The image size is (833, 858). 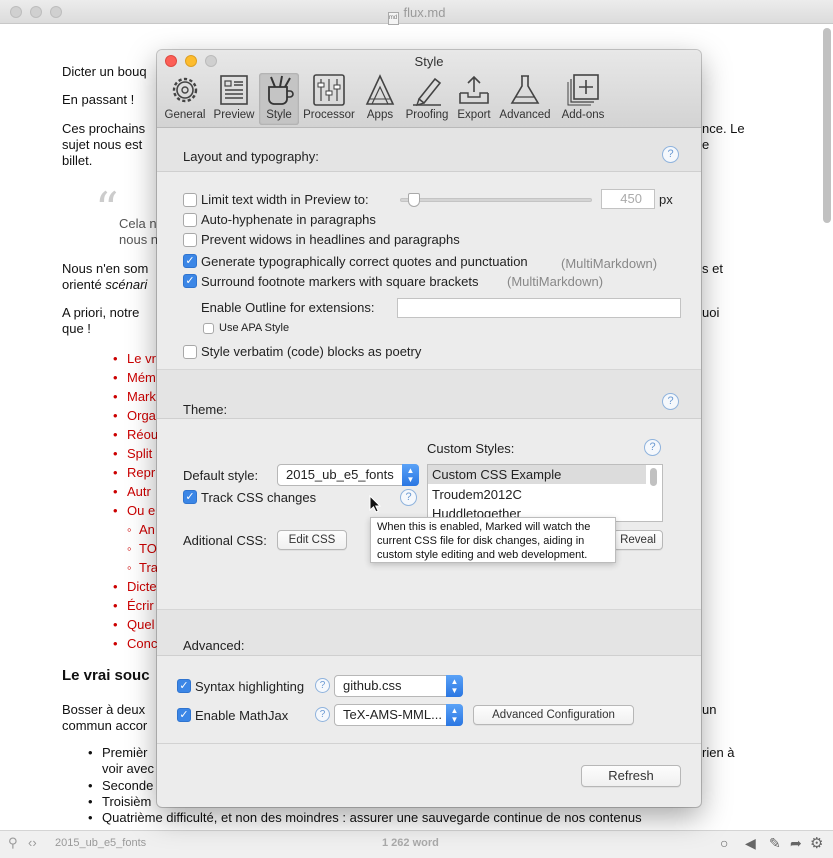 I want to click on pin-icon: ⚲, so click(x=13, y=843).